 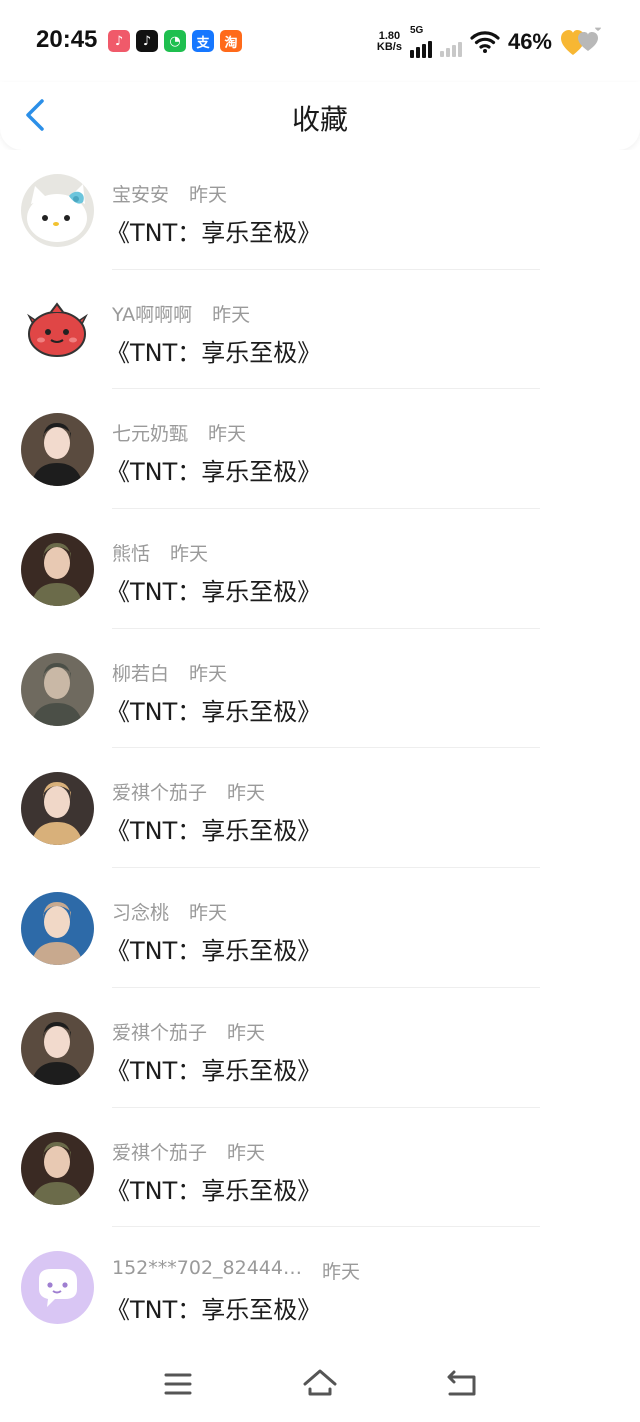 I want to click on wifi-icon, so click(x=485, y=42).